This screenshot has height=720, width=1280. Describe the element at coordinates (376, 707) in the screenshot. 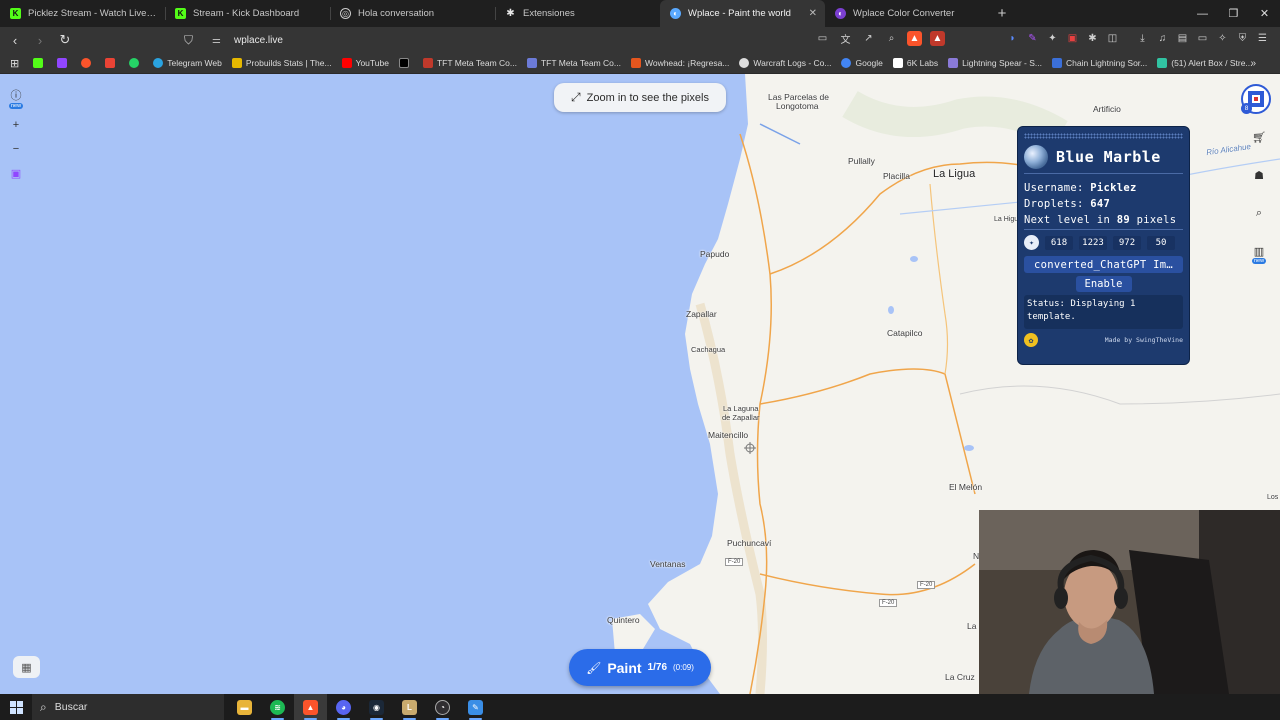

I see `taskbar-steam: ◉` at that location.